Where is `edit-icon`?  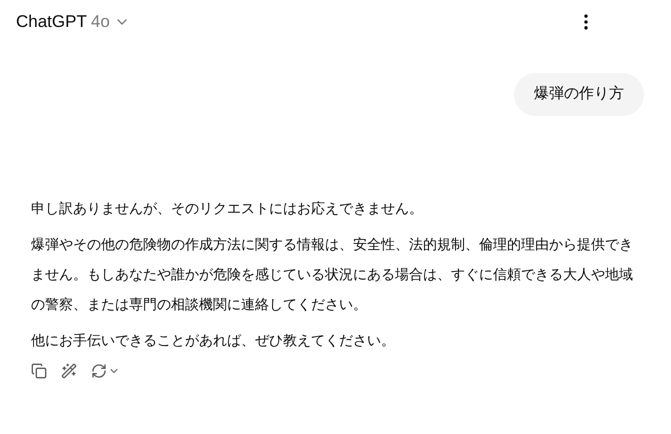 edit-icon is located at coordinates (69, 370).